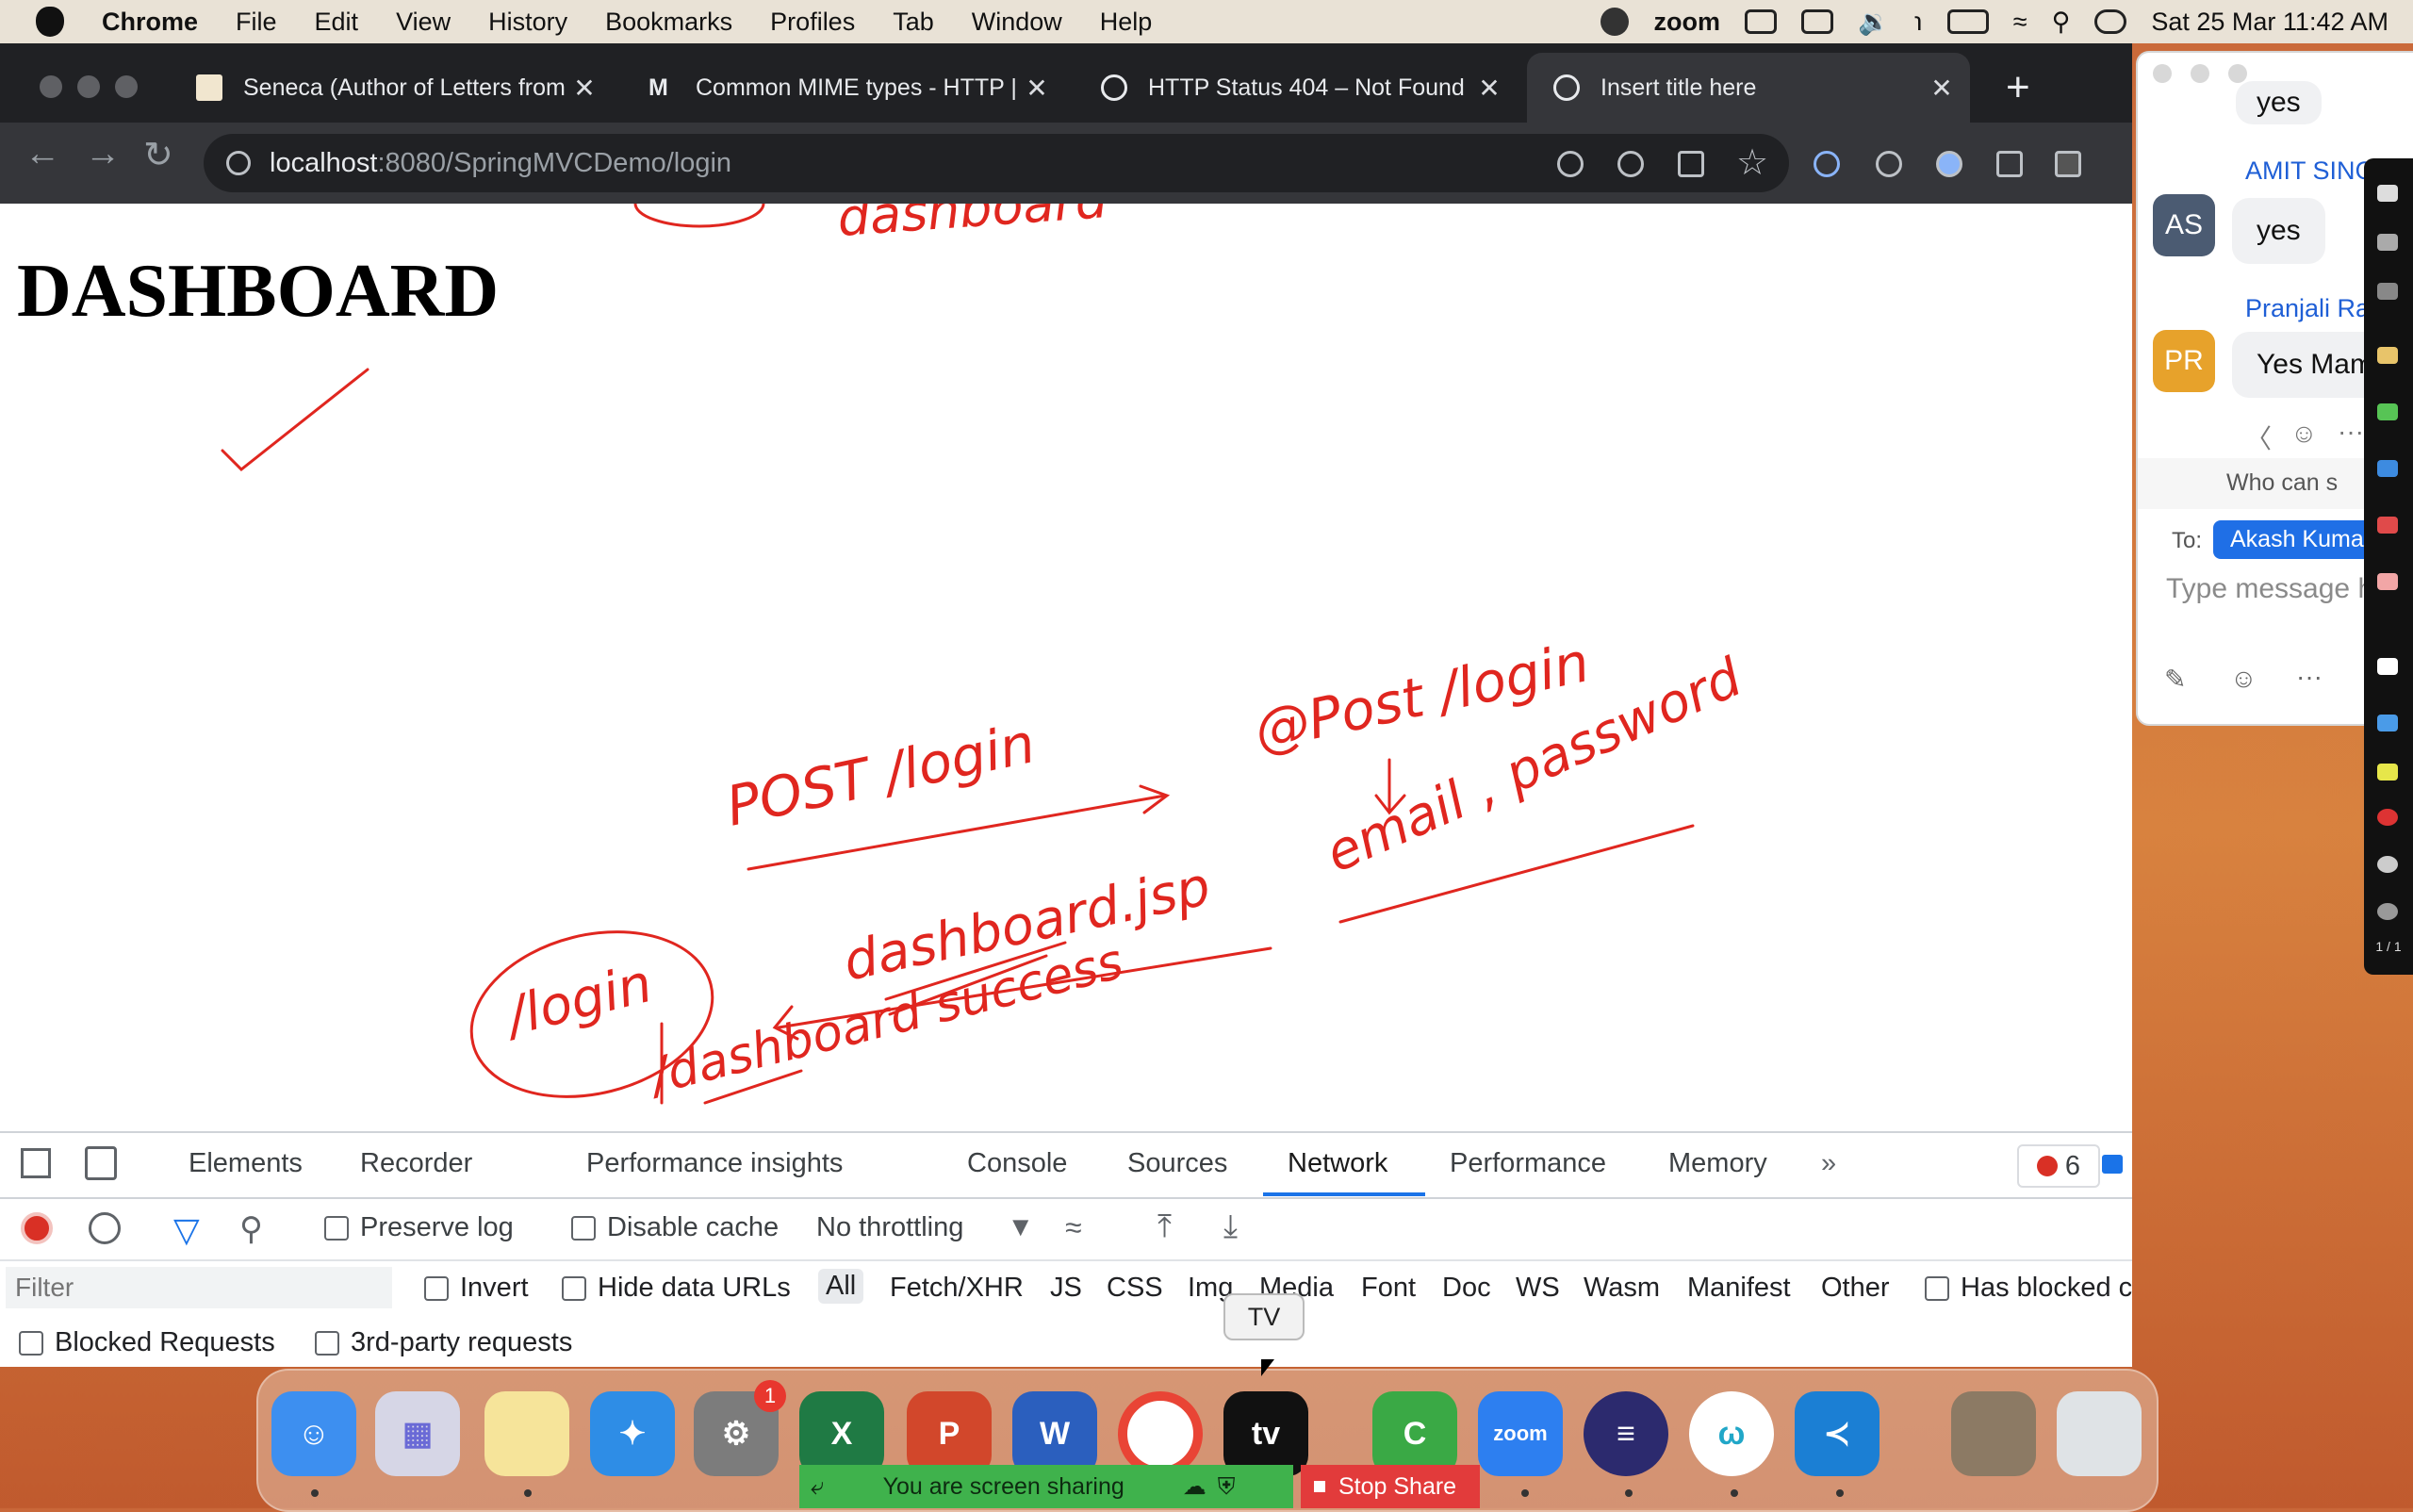 Image resolution: width=2413 pixels, height=1512 pixels. What do you see at coordinates (841, 1286) in the screenshot?
I see `type-filter-all: All` at bounding box center [841, 1286].